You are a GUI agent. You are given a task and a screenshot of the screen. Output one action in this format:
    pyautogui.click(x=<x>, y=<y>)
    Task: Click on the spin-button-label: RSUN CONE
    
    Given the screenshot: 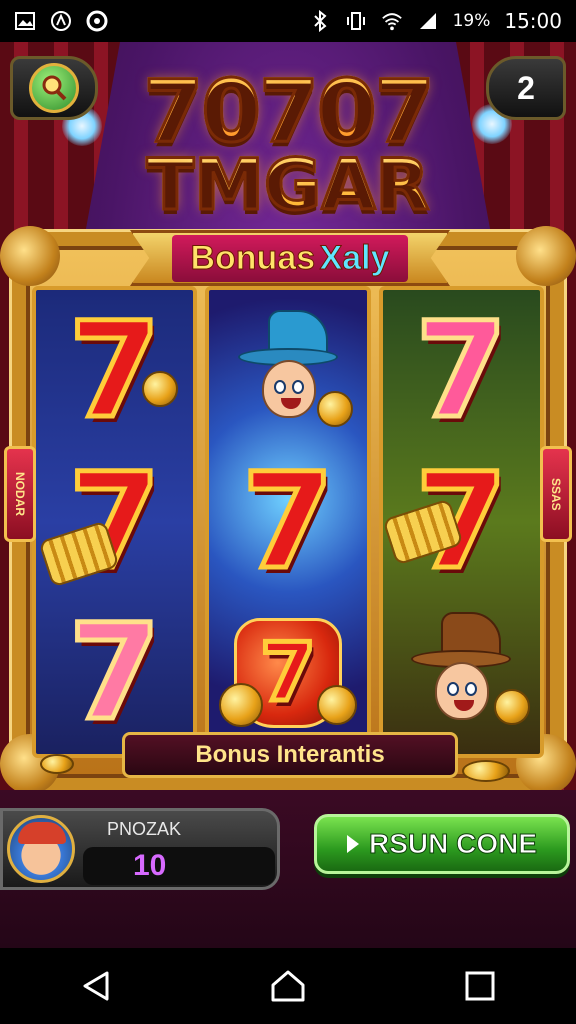 What is the action you would take?
    pyautogui.click(x=452, y=844)
    